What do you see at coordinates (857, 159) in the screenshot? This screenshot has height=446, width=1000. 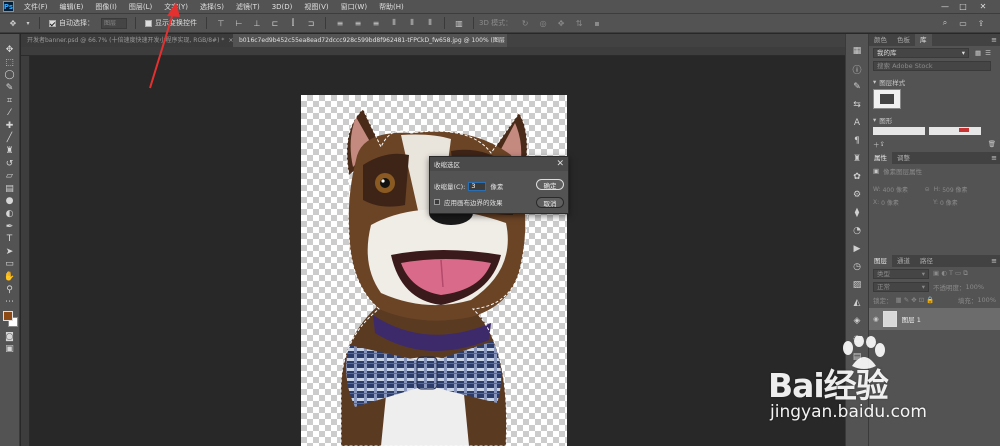 I see `clone-source-icon: ♜` at bounding box center [857, 159].